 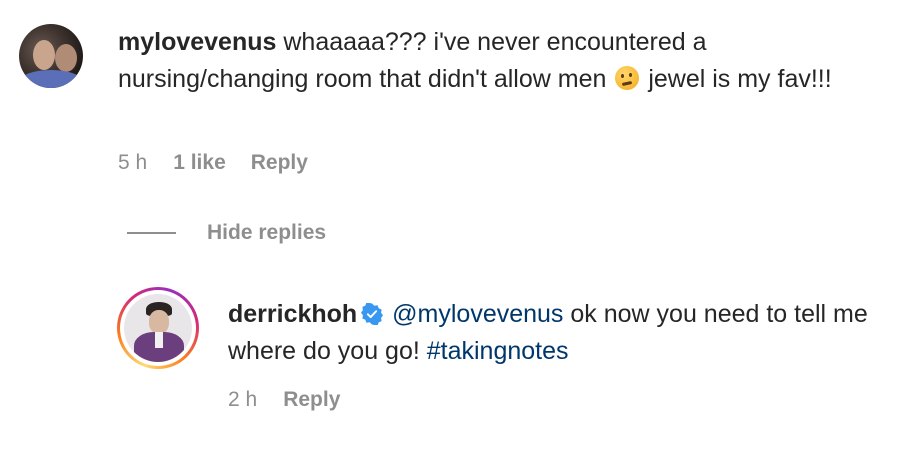 I want to click on reply-avatar, so click(x=158, y=328).